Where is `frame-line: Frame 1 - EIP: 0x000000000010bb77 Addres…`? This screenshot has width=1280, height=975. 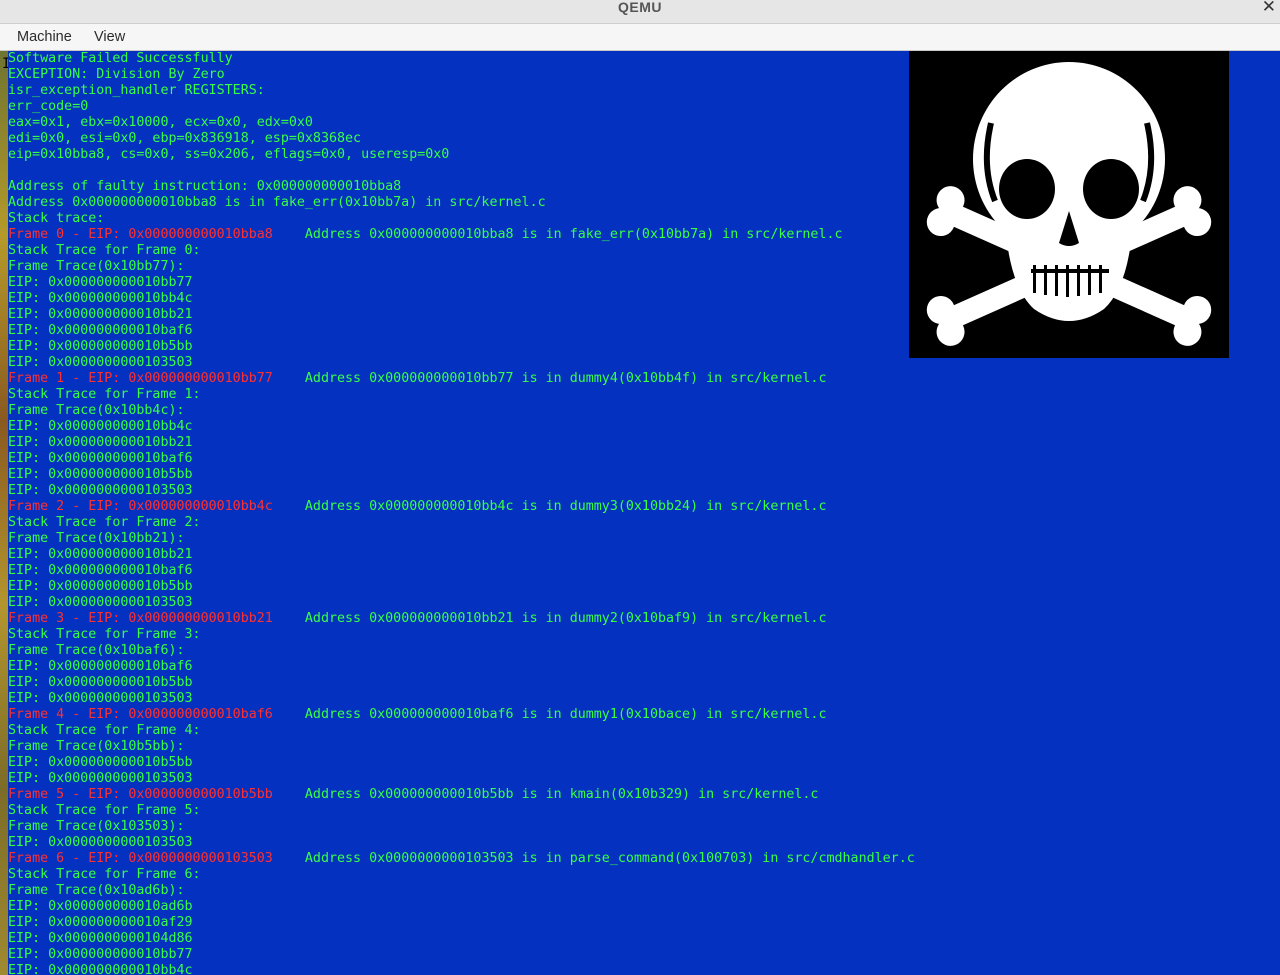 frame-line: Frame 1 - EIP: 0x000000000010bb77 Addres… is located at coordinates (461, 379).